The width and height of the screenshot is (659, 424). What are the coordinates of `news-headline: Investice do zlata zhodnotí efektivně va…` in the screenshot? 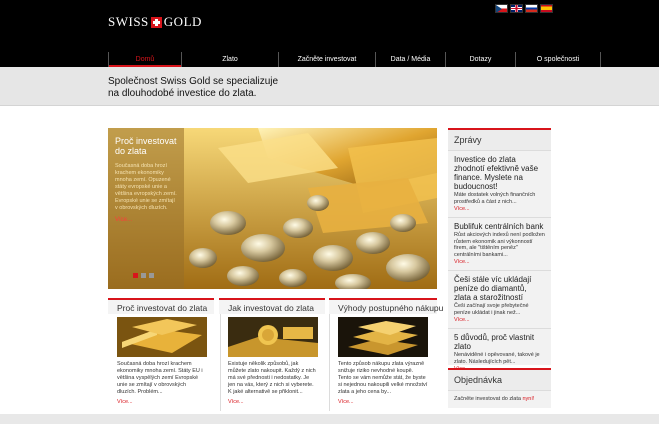 It's located at (499, 173).